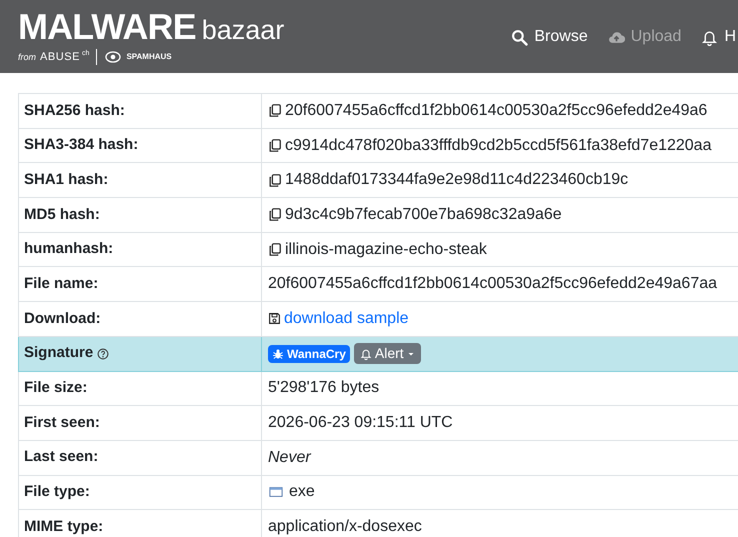 The width and height of the screenshot is (738, 537). Describe the element at coordinates (149, 57) in the screenshot. I see `partner-logo: SPAMHAUS` at that location.